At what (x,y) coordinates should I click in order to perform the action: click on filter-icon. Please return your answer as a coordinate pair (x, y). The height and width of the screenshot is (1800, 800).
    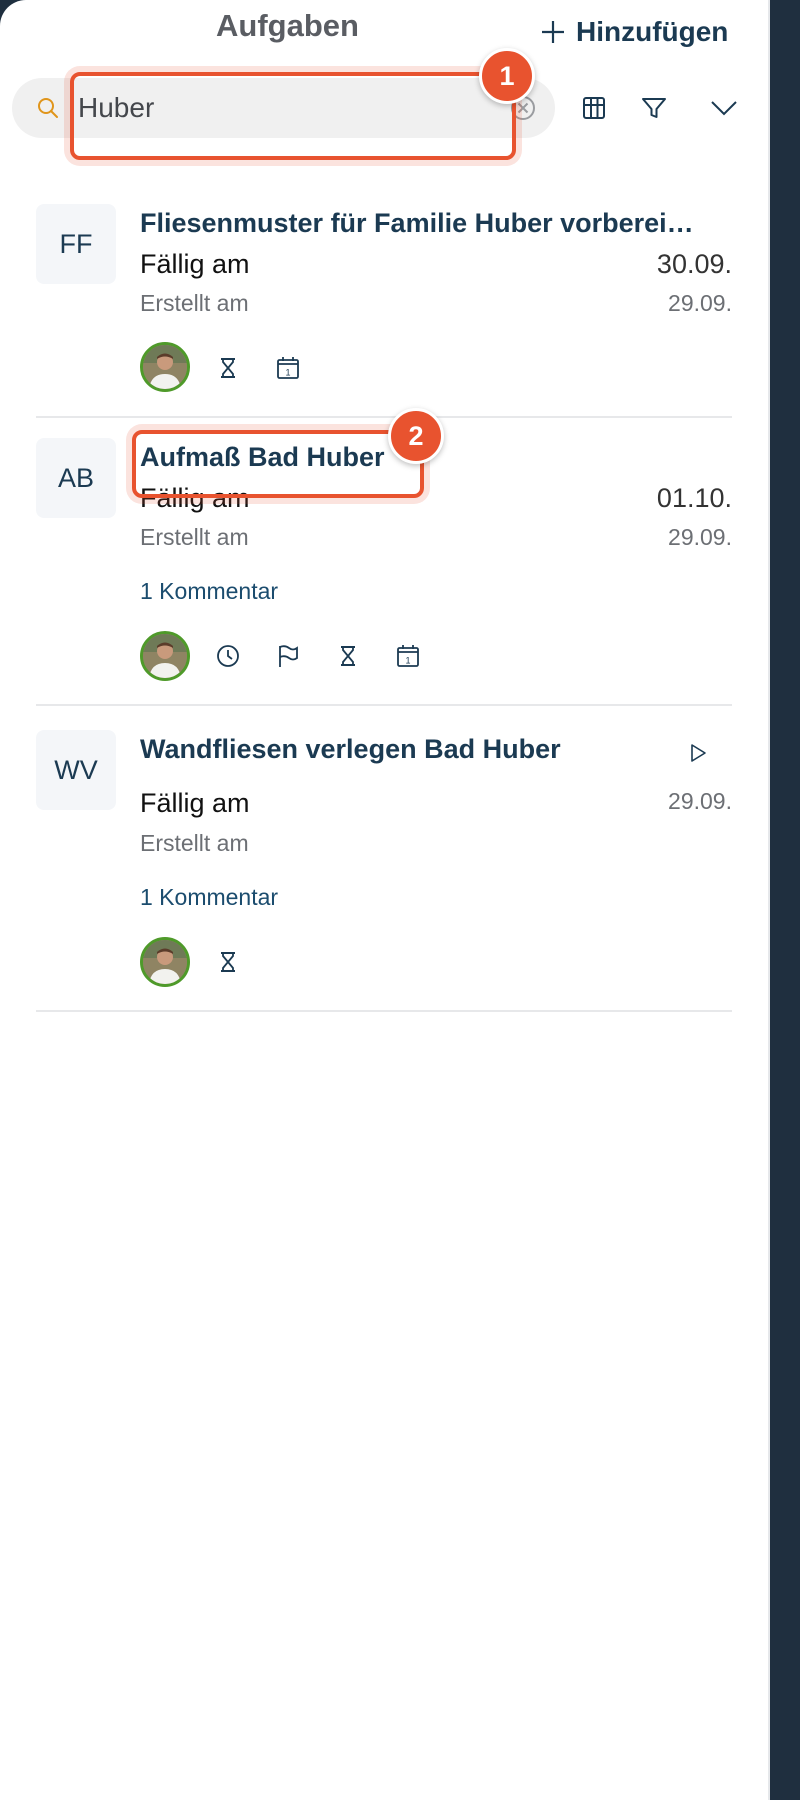
    Looking at the image, I should click on (654, 108).